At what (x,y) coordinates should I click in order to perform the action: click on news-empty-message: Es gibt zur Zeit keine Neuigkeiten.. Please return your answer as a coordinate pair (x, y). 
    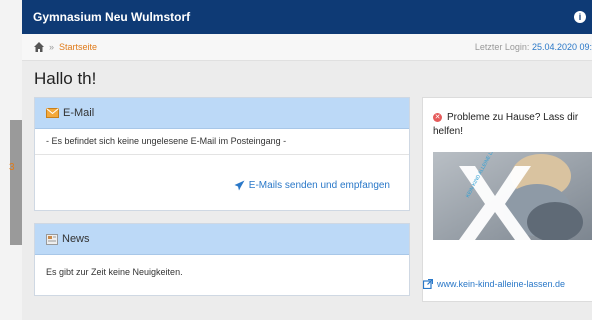
    Looking at the image, I should click on (114, 272).